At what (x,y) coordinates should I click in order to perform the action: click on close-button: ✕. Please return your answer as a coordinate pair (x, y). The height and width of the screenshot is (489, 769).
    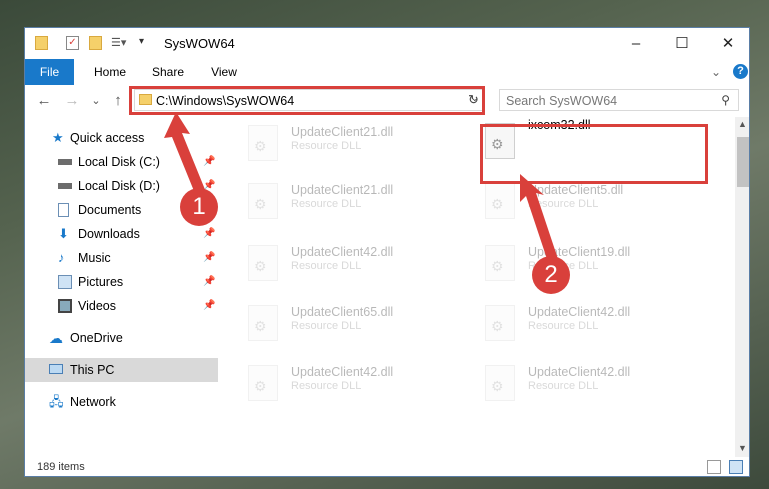
    Looking at the image, I should click on (727, 43).